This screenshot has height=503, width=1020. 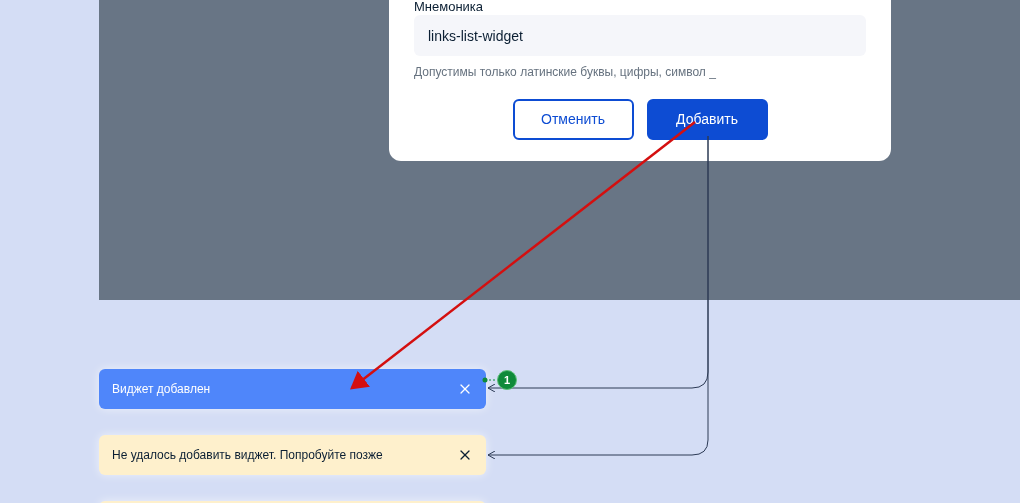 What do you see at coordinates (485, 380) in the screenshot?
I see `anchor-dot-icon` at bounding box center [485, 380].